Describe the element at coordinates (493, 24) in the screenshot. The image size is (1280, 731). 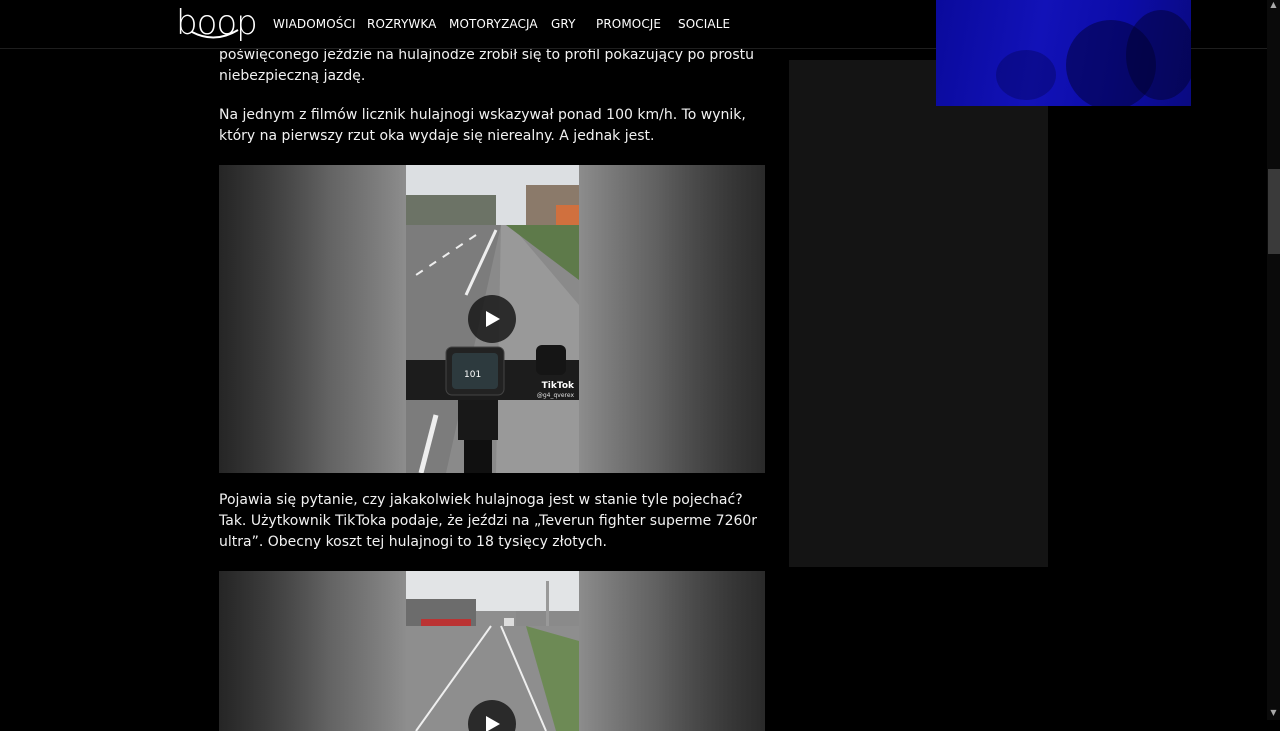
I see `nav-item-motoryzacja: MOTORYZACJA` at that location.